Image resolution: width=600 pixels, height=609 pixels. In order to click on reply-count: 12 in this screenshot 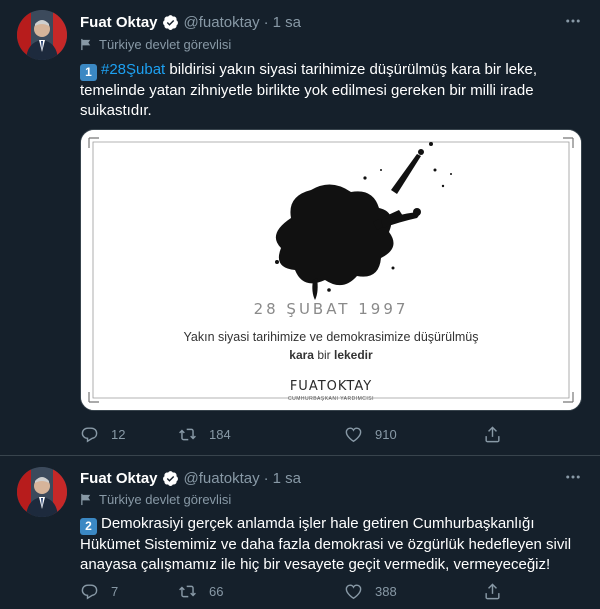, I will do `click(118, 434)`.